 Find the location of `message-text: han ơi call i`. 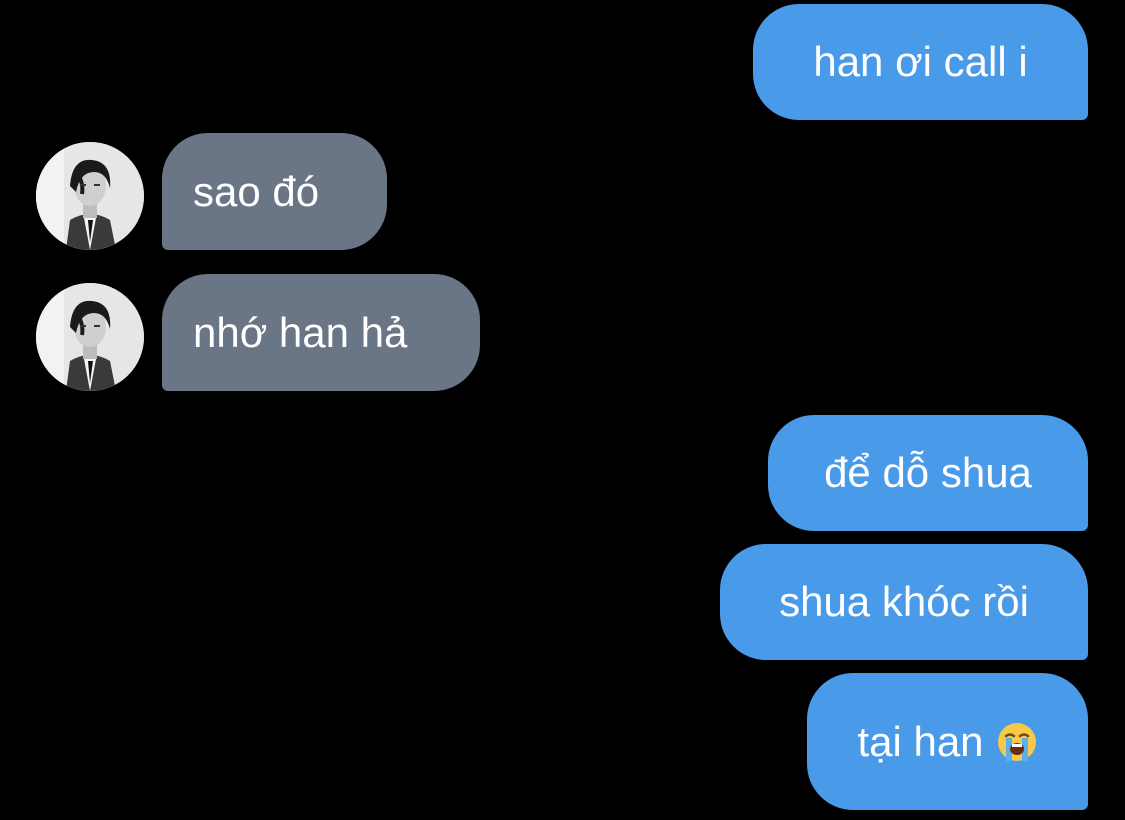

message-text: han ơi call i is located at coordinates (920, 61).